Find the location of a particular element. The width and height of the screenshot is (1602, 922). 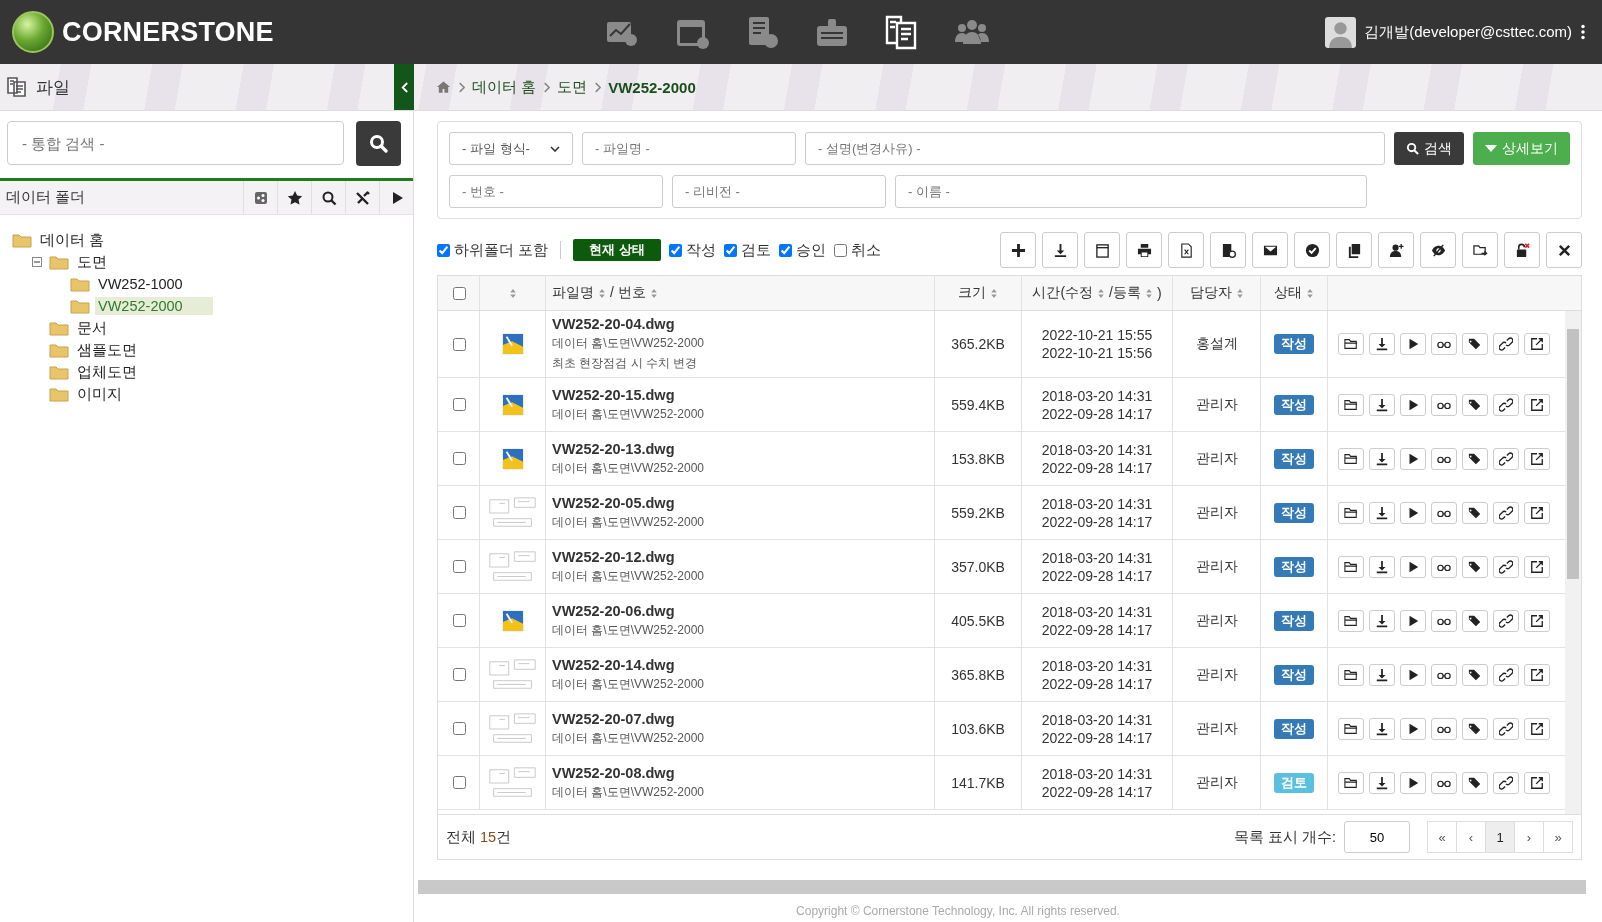

checkbox-label: 취소 is located at coordinates (865, 250).